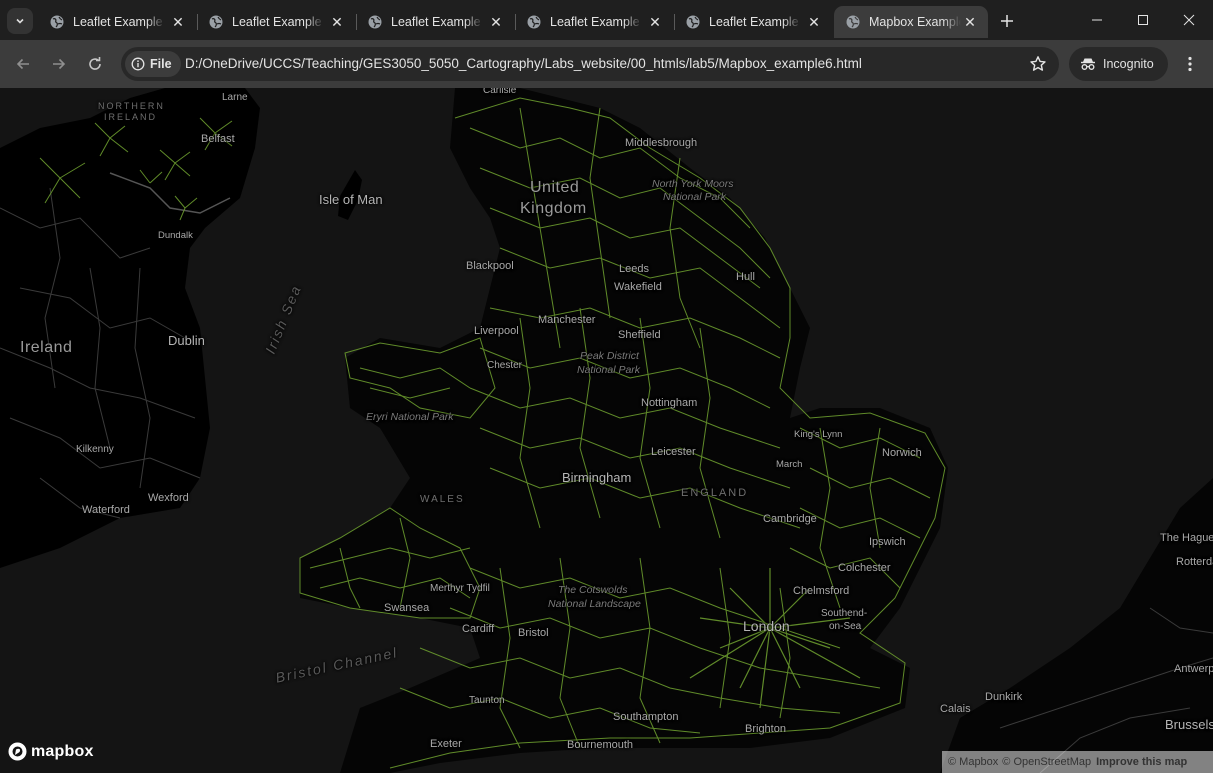  I want to click on label-london: London, so click(766, 626).